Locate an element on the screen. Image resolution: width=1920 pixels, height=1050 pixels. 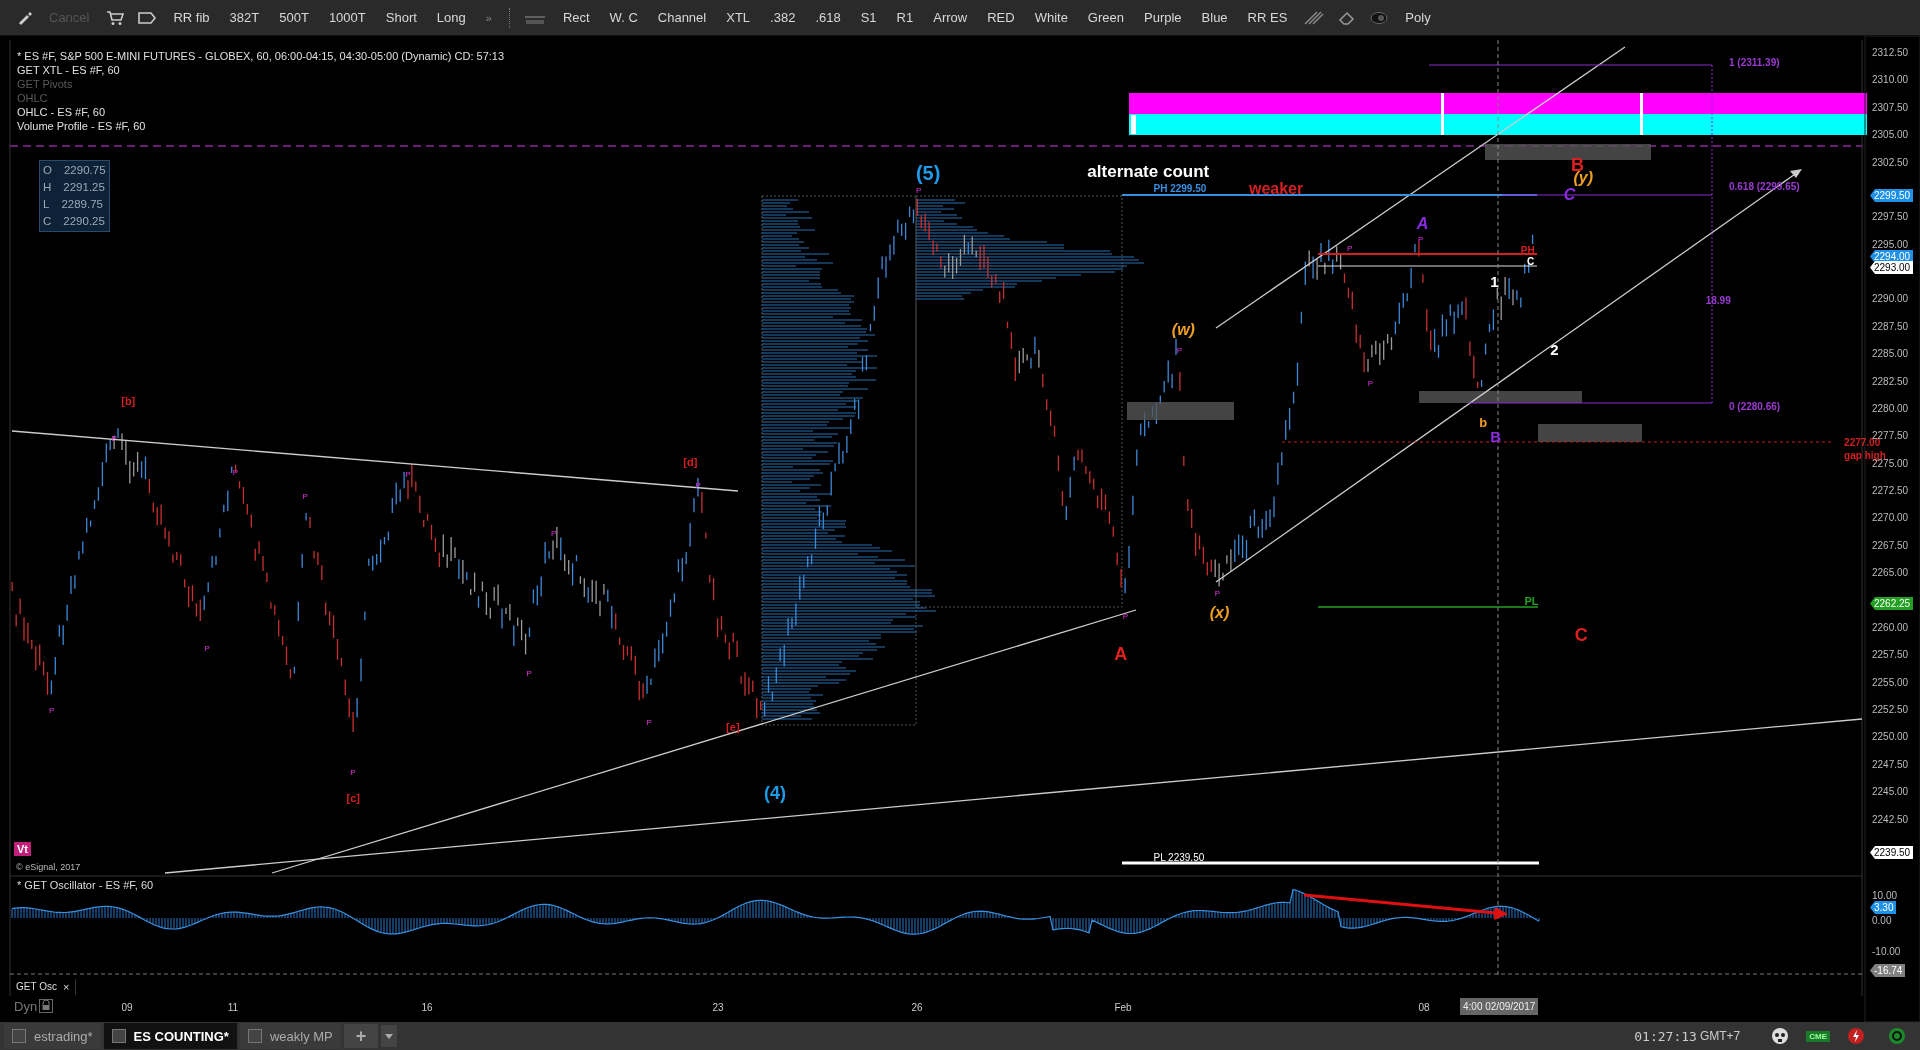
chart-label: (5) is located at coordinates (928, 172).